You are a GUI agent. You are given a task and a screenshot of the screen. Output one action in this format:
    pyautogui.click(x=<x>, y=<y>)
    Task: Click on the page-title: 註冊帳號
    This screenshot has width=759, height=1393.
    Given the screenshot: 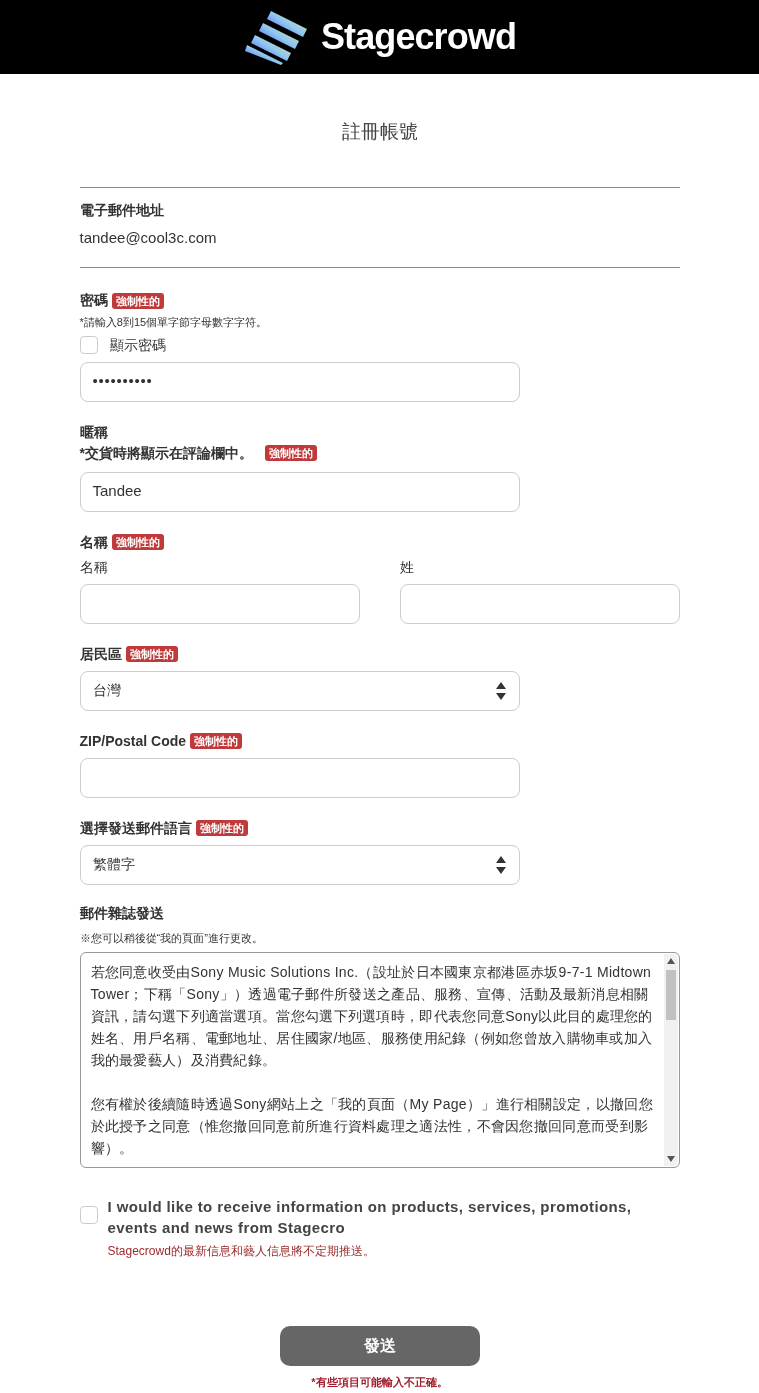 What is the action you would take?
    pyautogui.click(x=379, y=132)
    